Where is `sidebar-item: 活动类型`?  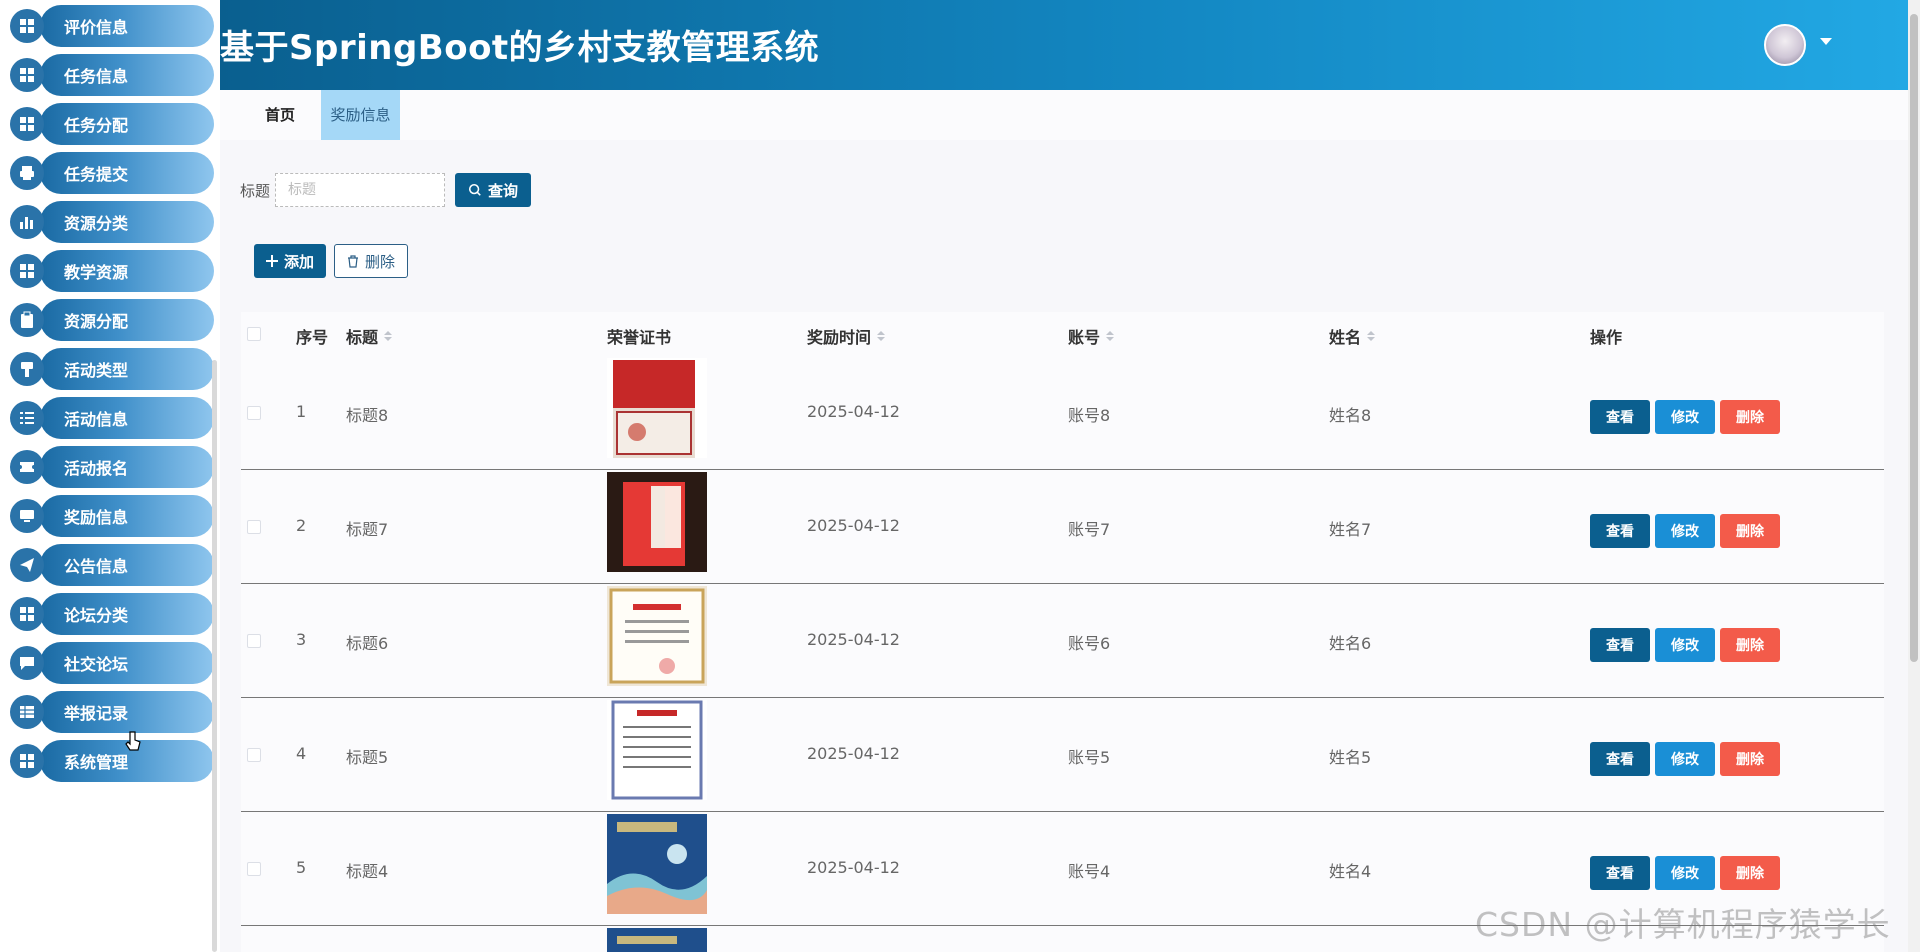 sidebar-item: 活动类型 is located at coordinates (112, 369).